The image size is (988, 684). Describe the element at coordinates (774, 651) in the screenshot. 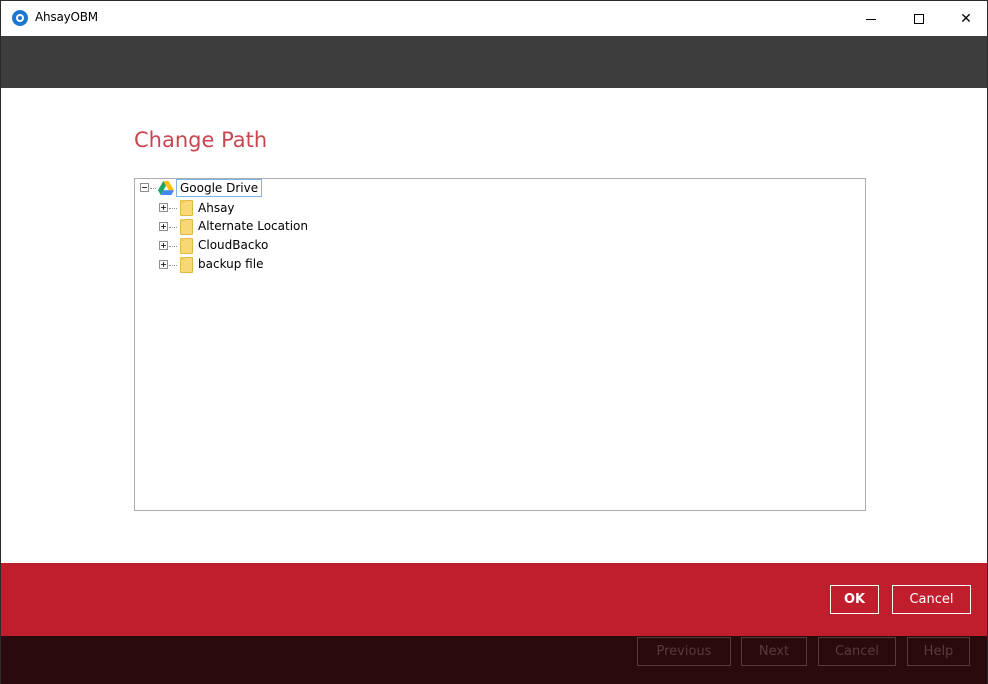

I see `next-button: Next` at that location.